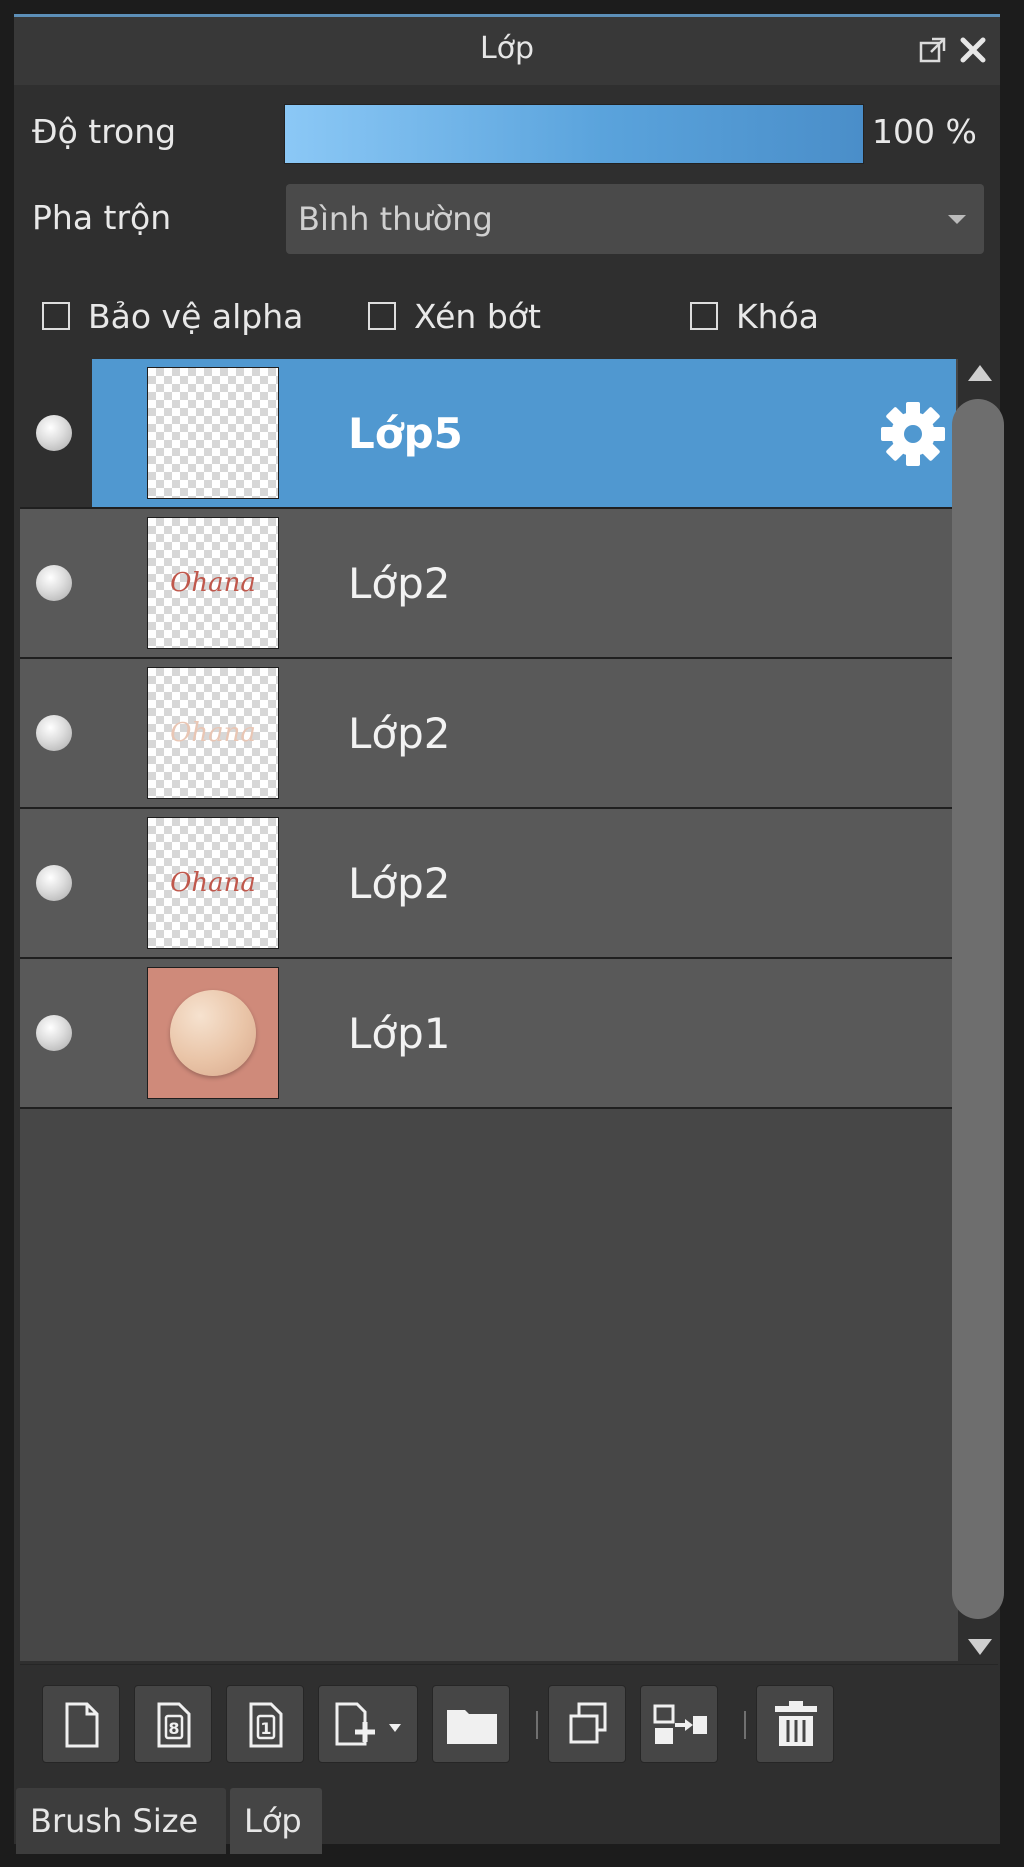 Image resolution: width=1024 pixels, height=1867 pixels. Describe the element at coordinates (104, 131) in the screenshot. I see `opacity-label: Độ trong` at that location.